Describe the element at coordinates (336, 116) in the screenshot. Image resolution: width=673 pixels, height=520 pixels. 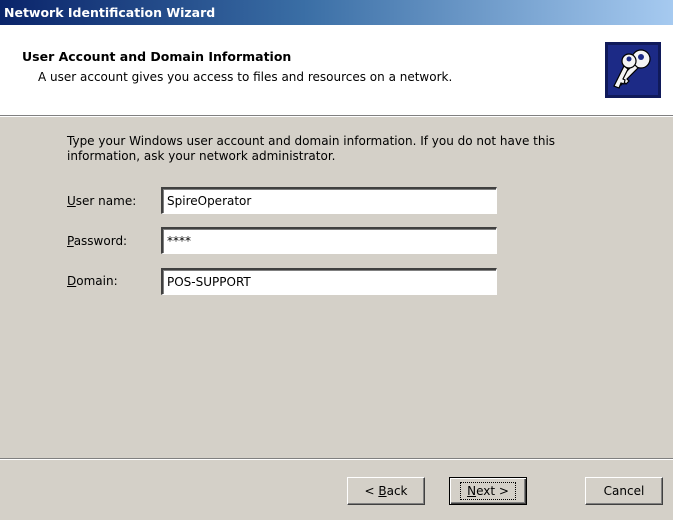
I see `header-separator` at that location.